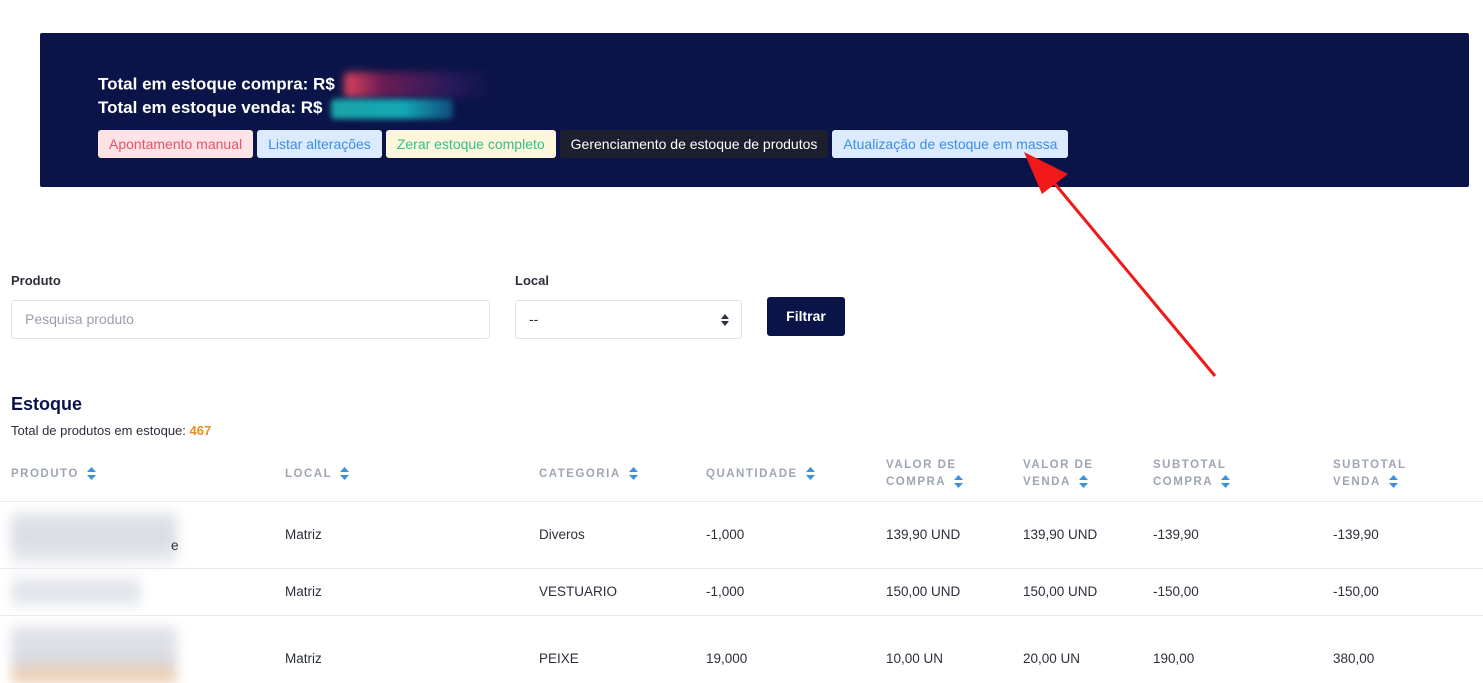 Image resolution: width=1483 pixels, height=683 pixels. I want to click on filtrar-button: Filtrar, so click(806, 316).